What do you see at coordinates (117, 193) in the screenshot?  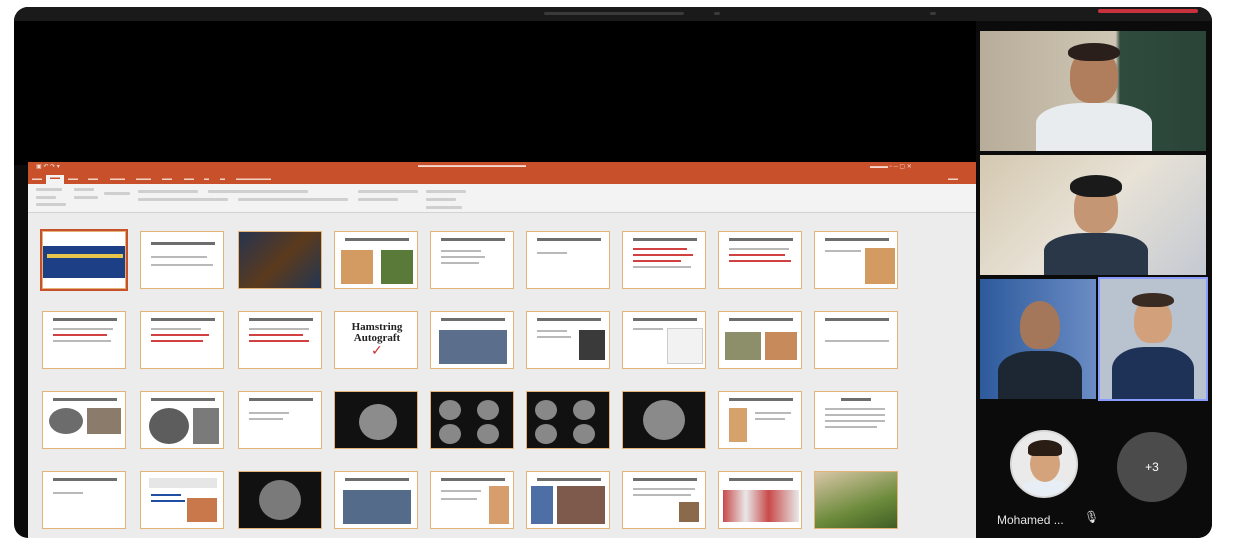 I see `reset-button` at bounding box center [117, 193].